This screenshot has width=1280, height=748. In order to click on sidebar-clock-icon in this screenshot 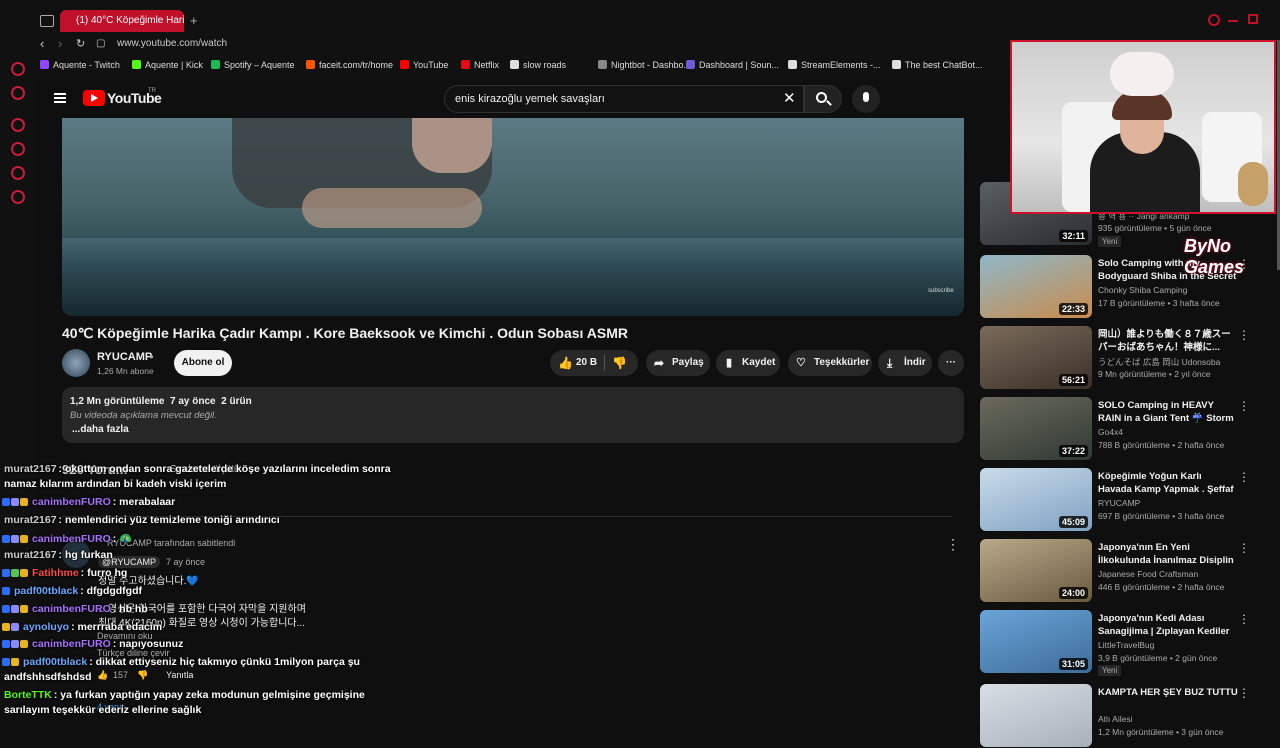, I will do `click(18, 149)`.